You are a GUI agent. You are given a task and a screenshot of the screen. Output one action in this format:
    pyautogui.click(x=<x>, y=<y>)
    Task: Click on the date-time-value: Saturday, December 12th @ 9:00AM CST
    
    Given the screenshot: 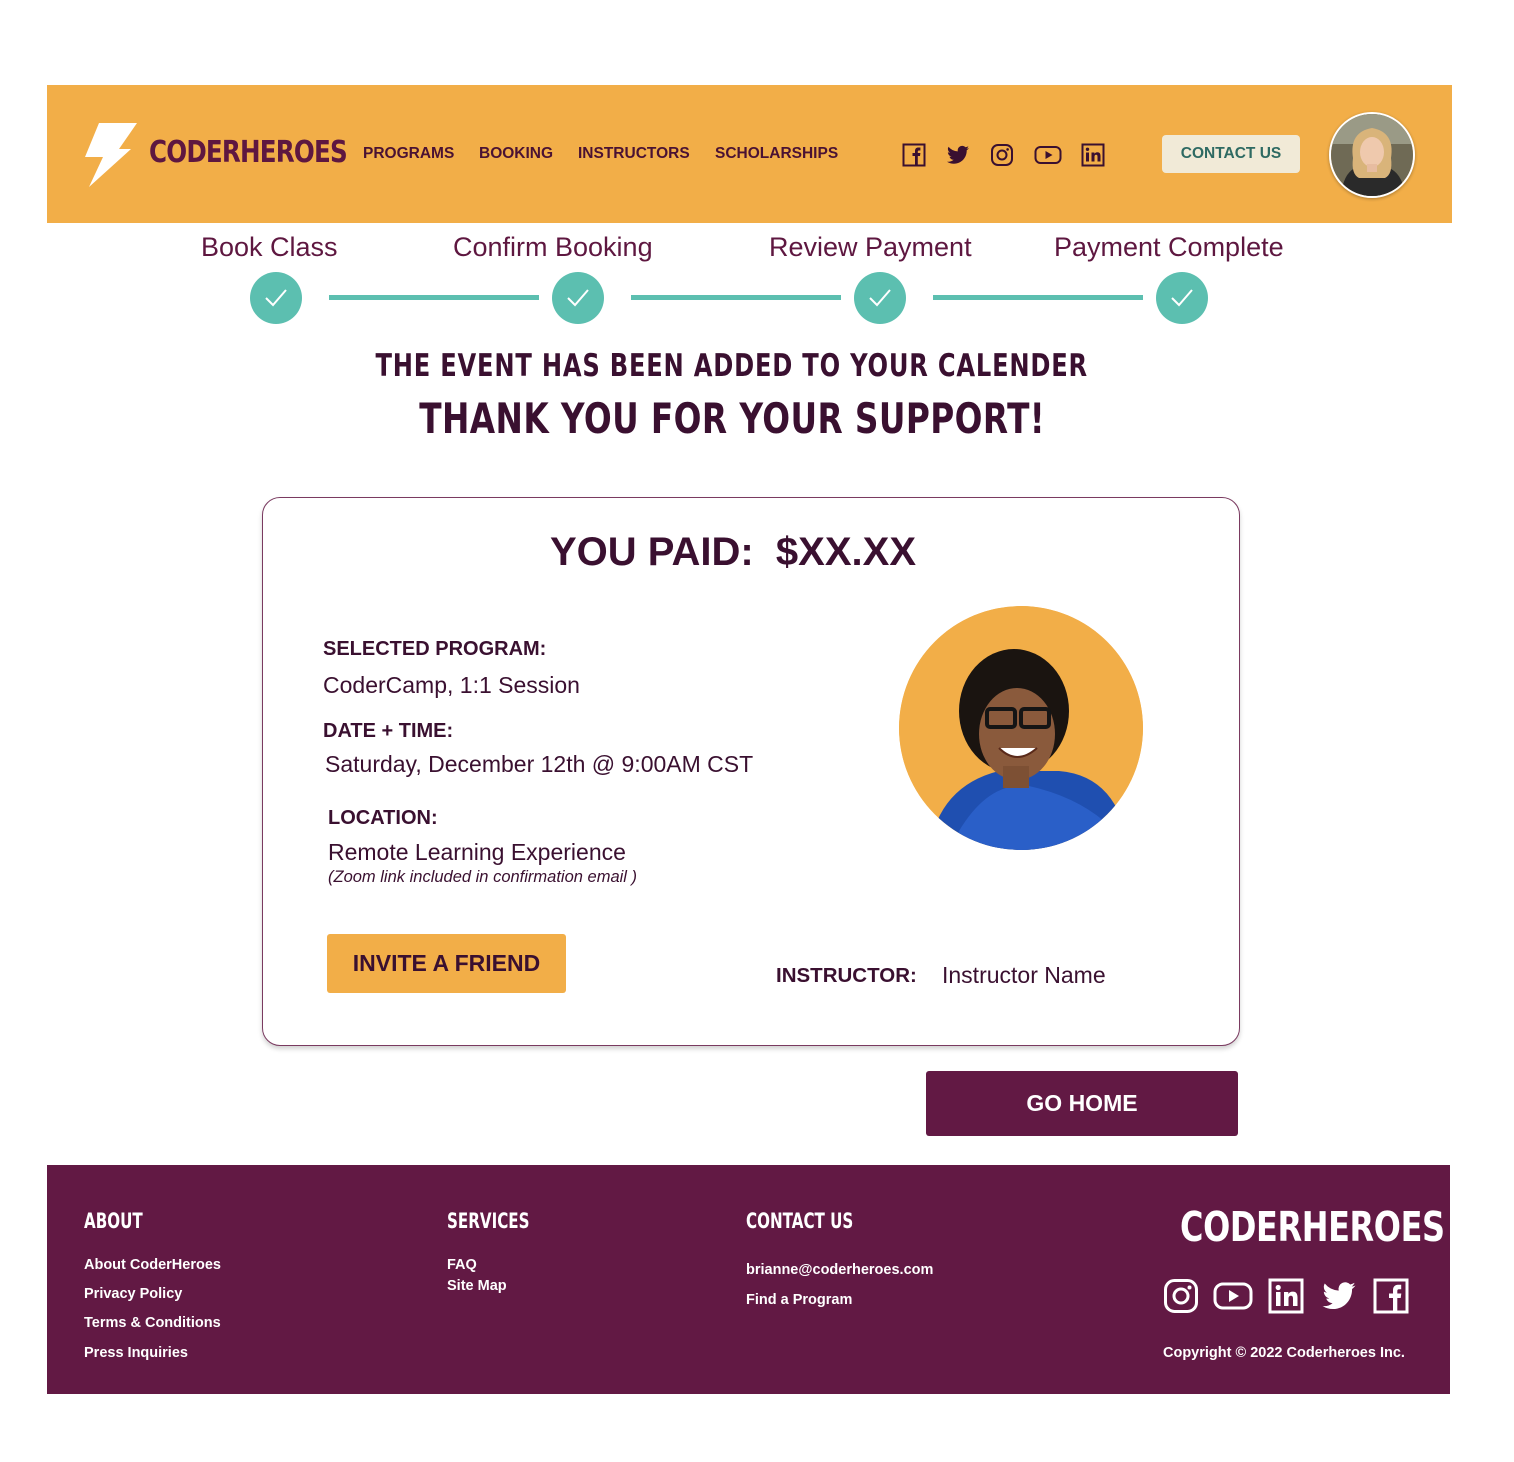 What is the action you would take?
    pyautogui.click(x=539, y=764)
    